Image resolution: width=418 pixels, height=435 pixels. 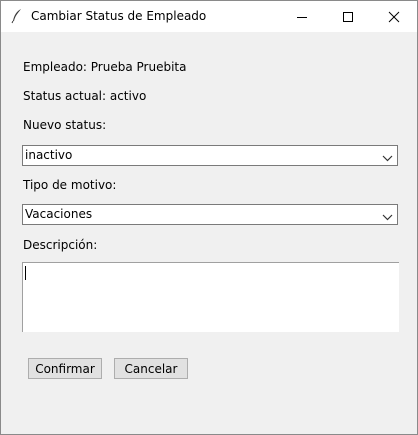 What do you see at coordinates (65, 125) in the screenshot?
I see `new-status-label: Nuevo status:` at bounding box center [65, 125].